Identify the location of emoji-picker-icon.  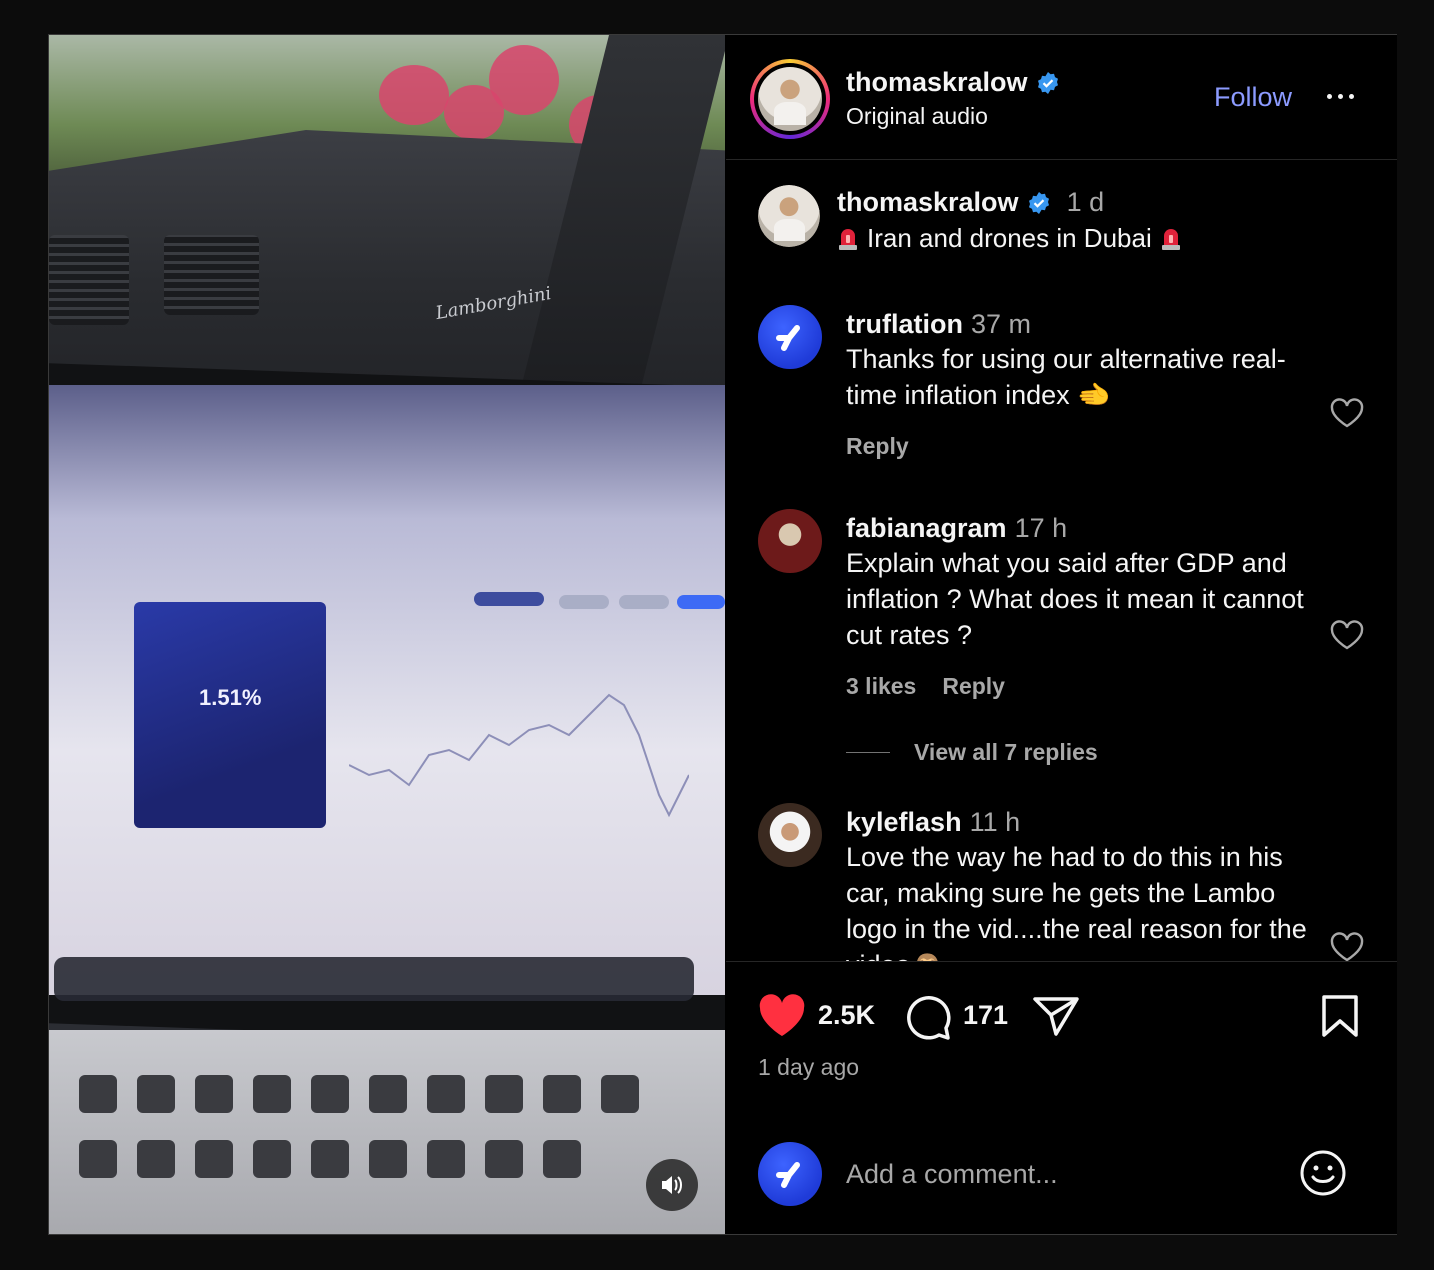
(1323, 1173).